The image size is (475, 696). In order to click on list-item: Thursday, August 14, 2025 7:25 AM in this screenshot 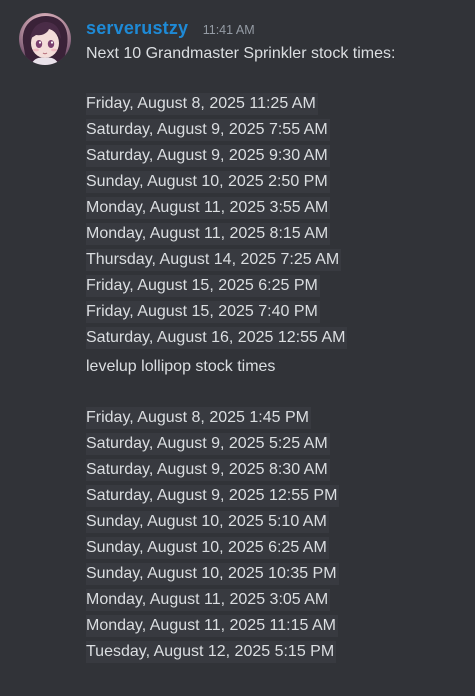, I will do `click(228, 260)`.